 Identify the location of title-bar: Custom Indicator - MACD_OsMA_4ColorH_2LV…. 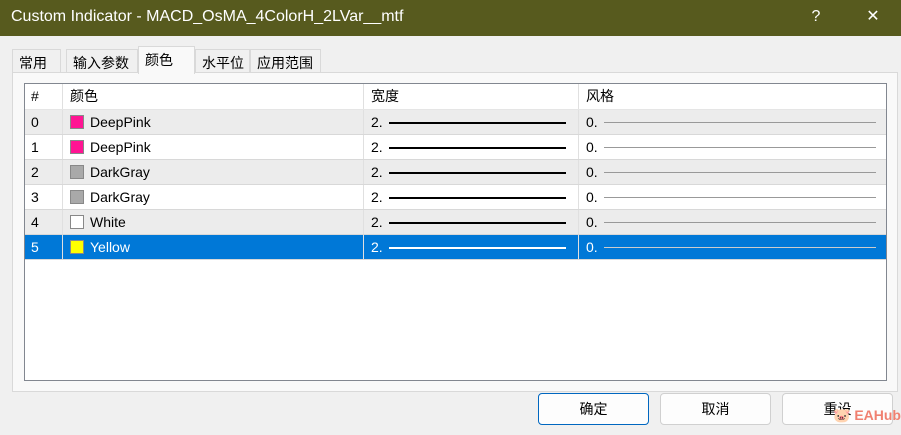
(450, 18).